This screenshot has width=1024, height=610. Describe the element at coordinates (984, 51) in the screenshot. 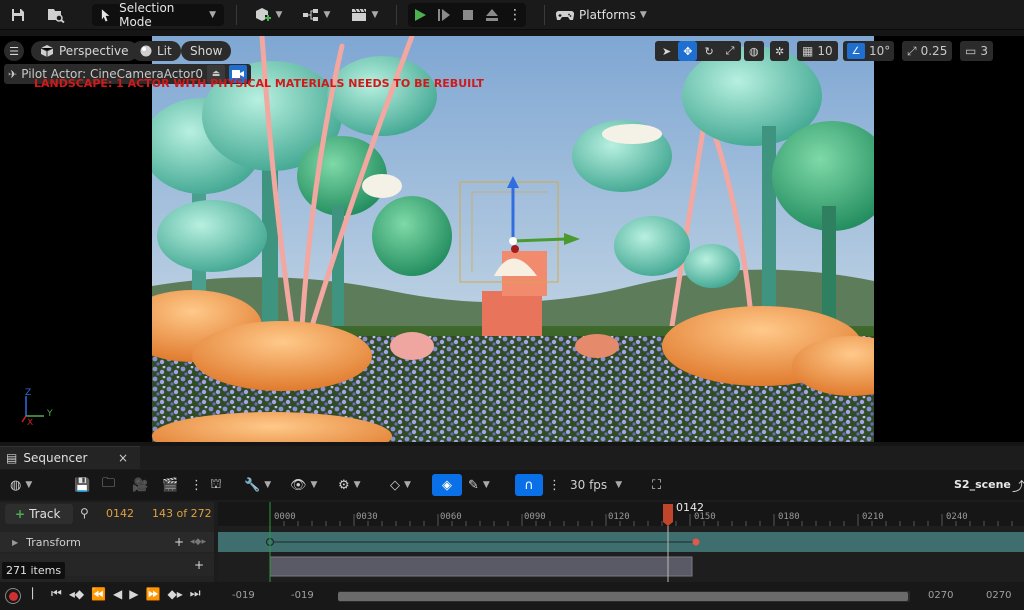

I see `camera-speed-value: 3` at that location.